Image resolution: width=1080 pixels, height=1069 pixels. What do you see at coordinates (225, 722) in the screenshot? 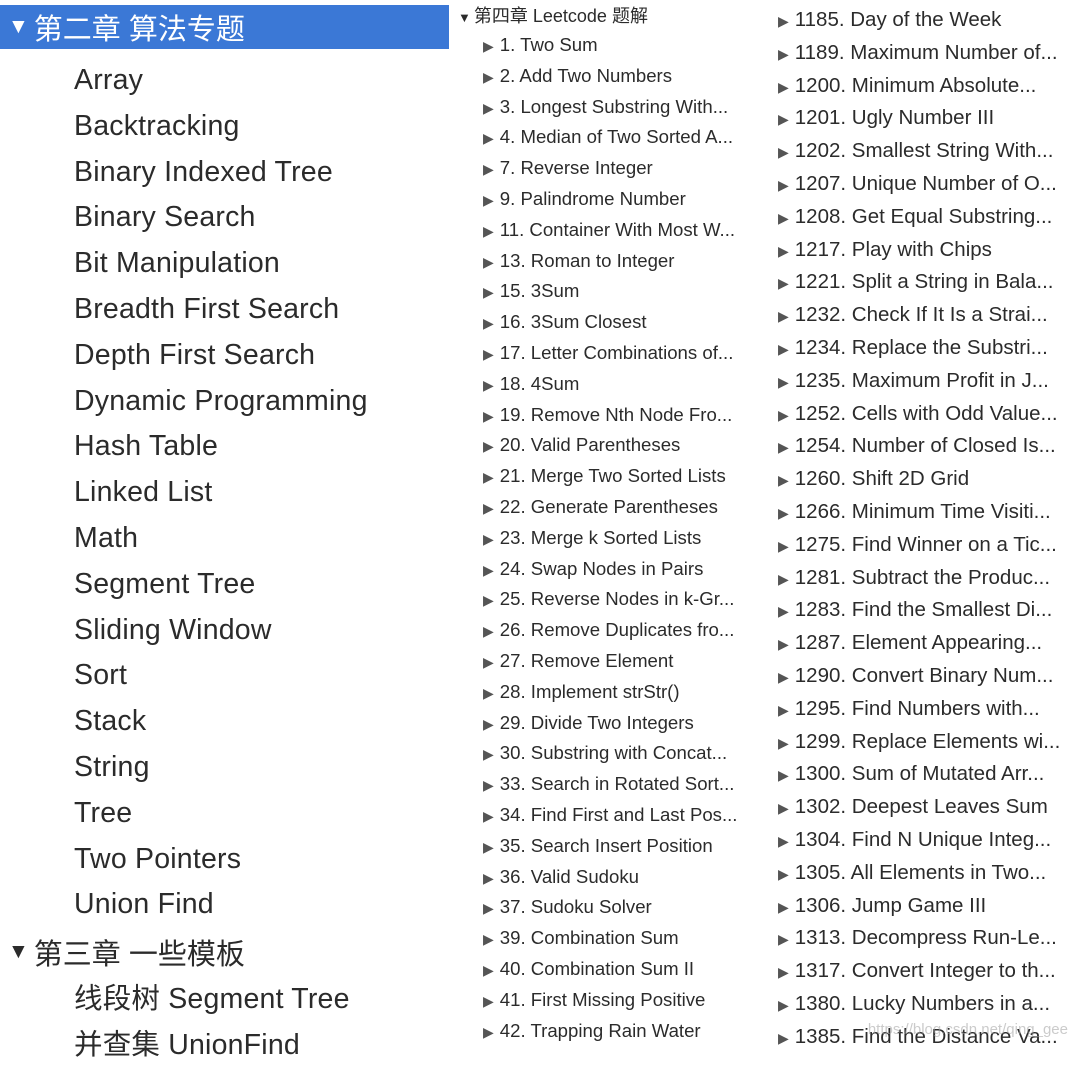
I see `outline-item: Stack` at bounding box center [225, 722].